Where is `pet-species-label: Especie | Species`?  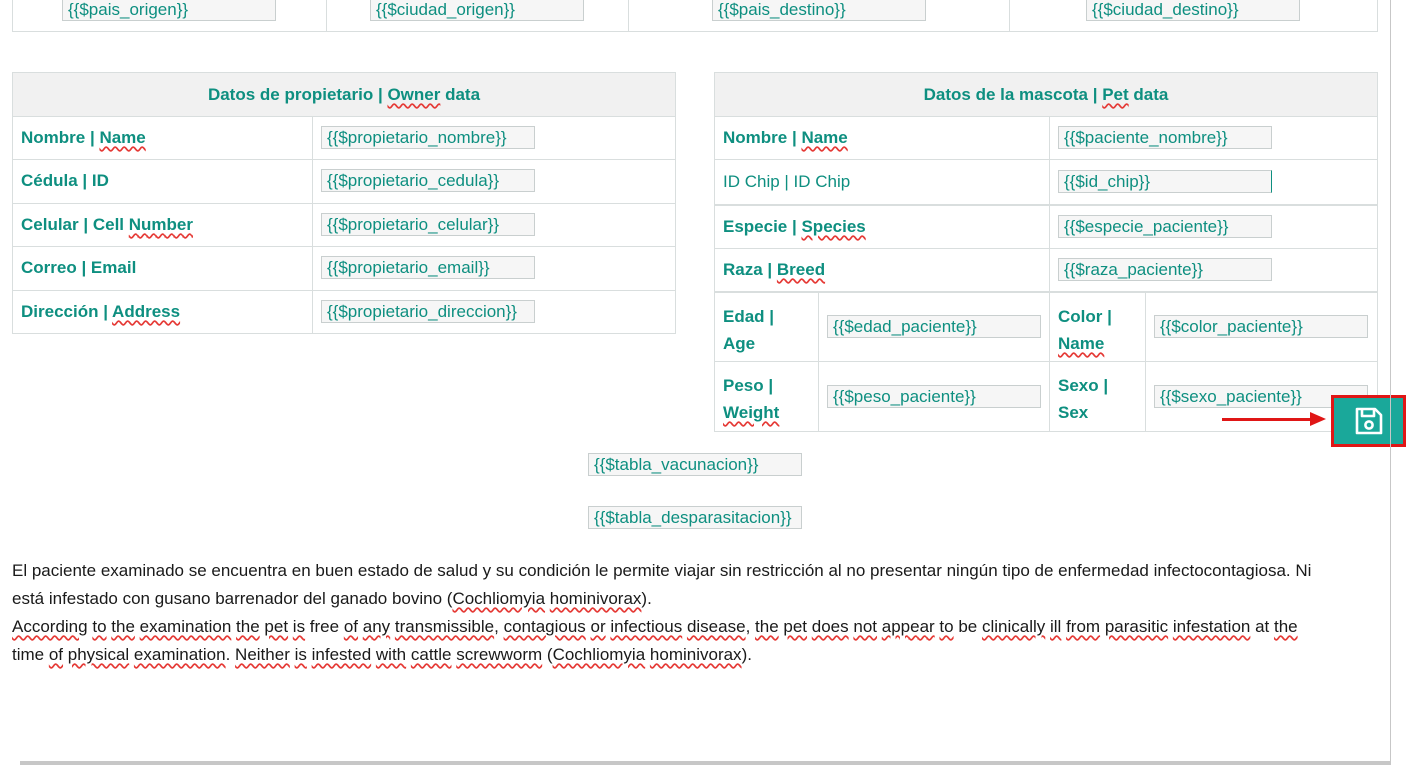
pet-species-label: Especie | Species is located at coordinates (794, 226).